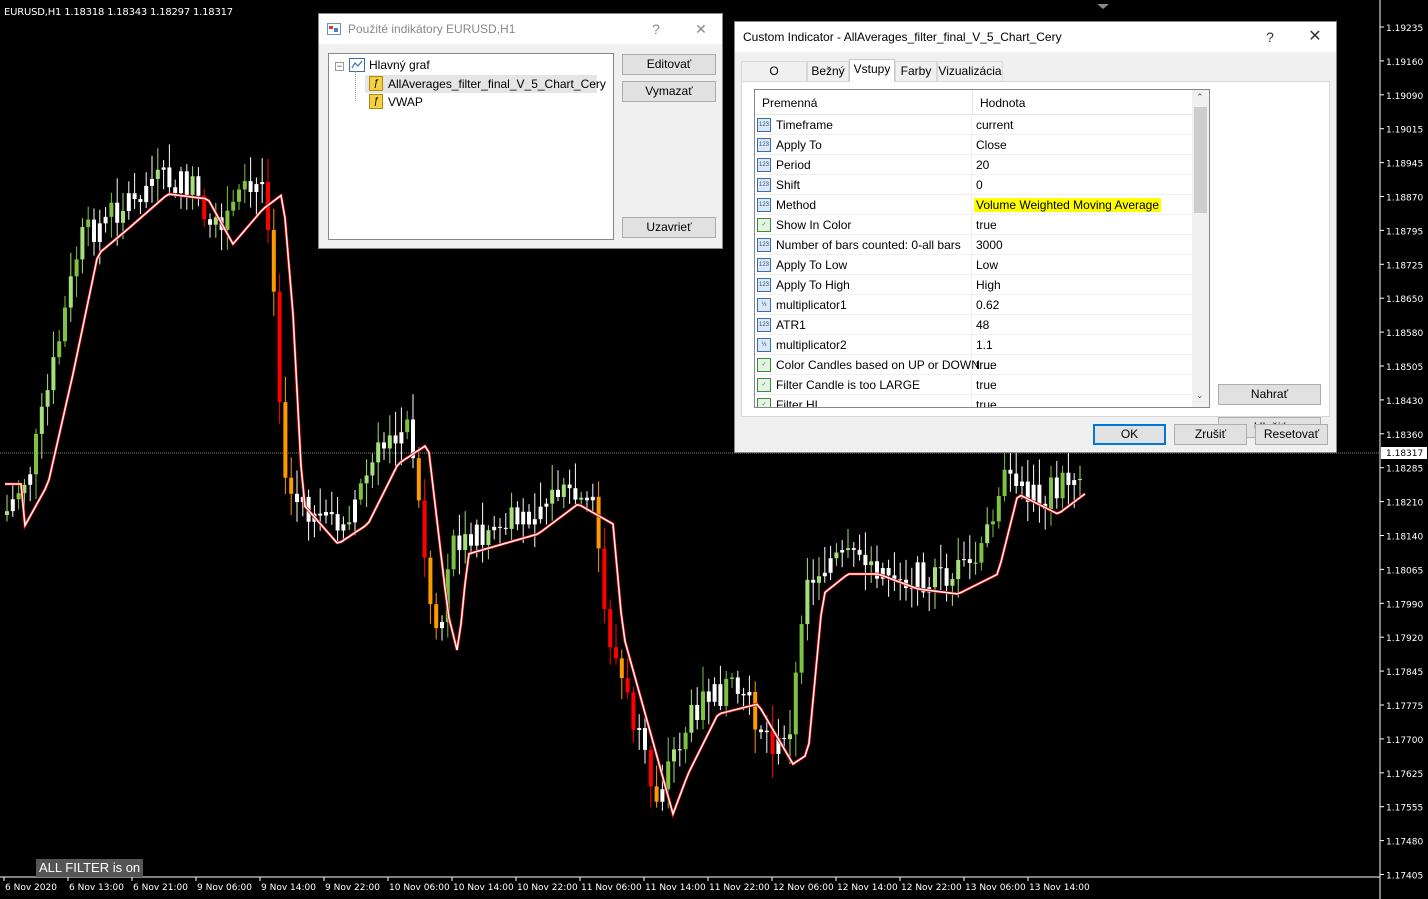  I want to click on input-name: multiplicator1, so click(811, 305).